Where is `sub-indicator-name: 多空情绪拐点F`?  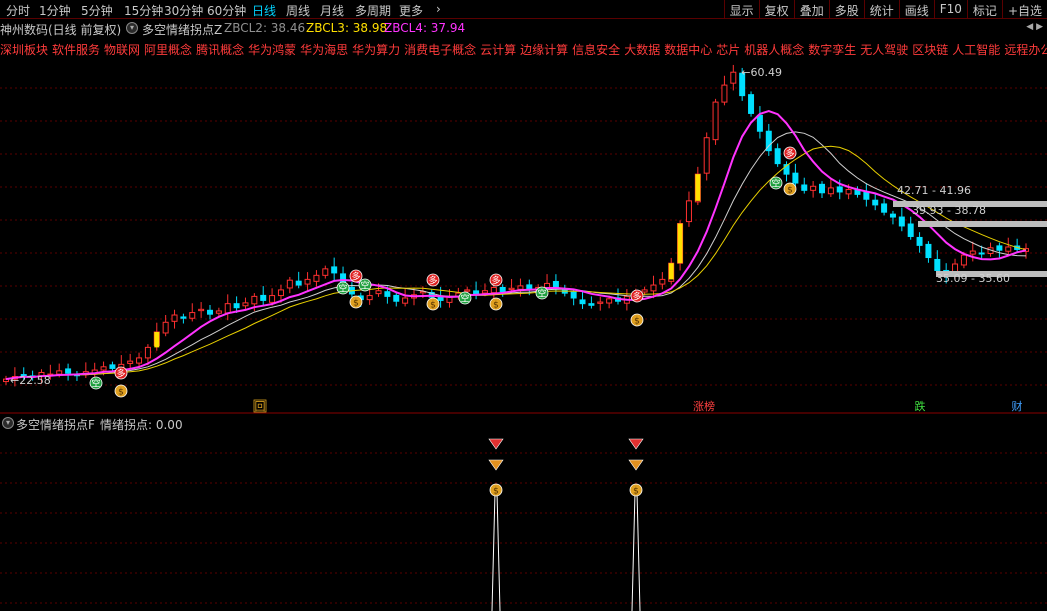 sub-indicator-name: 多空情绪拐点F is located at coordinates (55, 424).